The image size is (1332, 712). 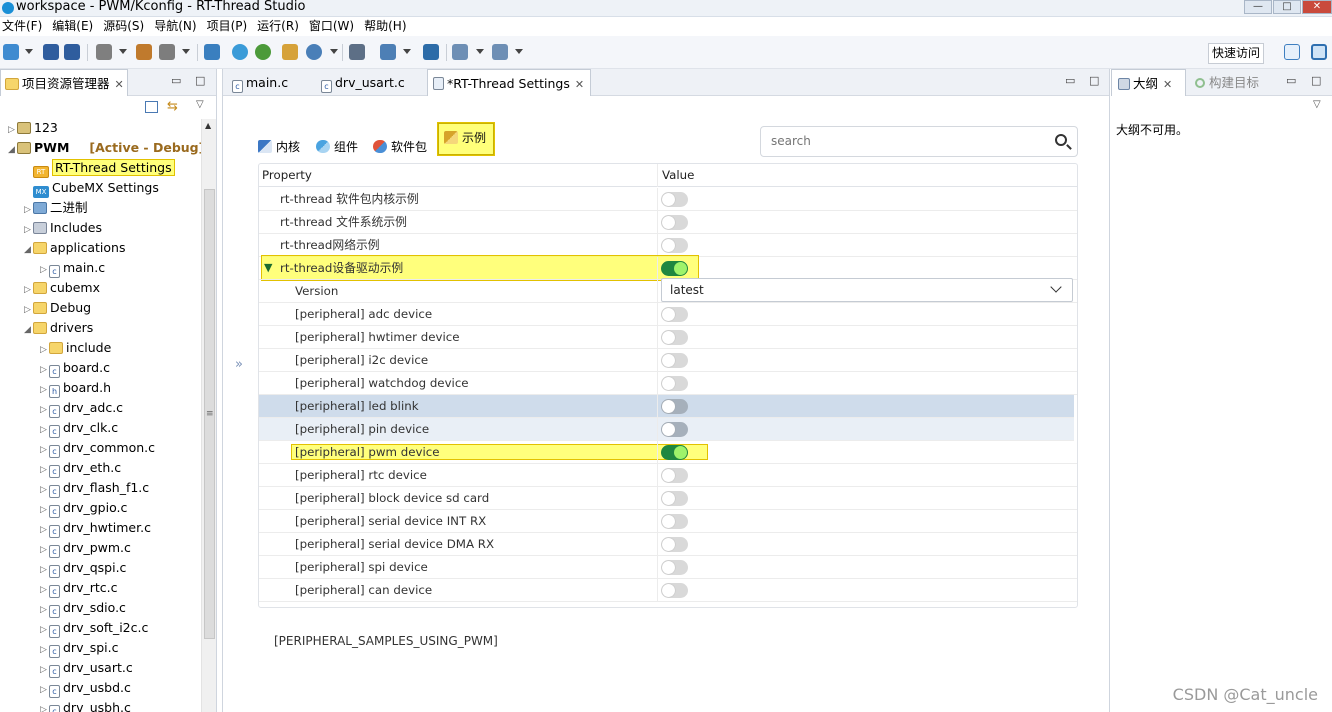 What do you see at coordinates (208, 415) in the screenshot?
I see `explorer-scrollbar: ▲ ≡` at bounding box center [208, 415].